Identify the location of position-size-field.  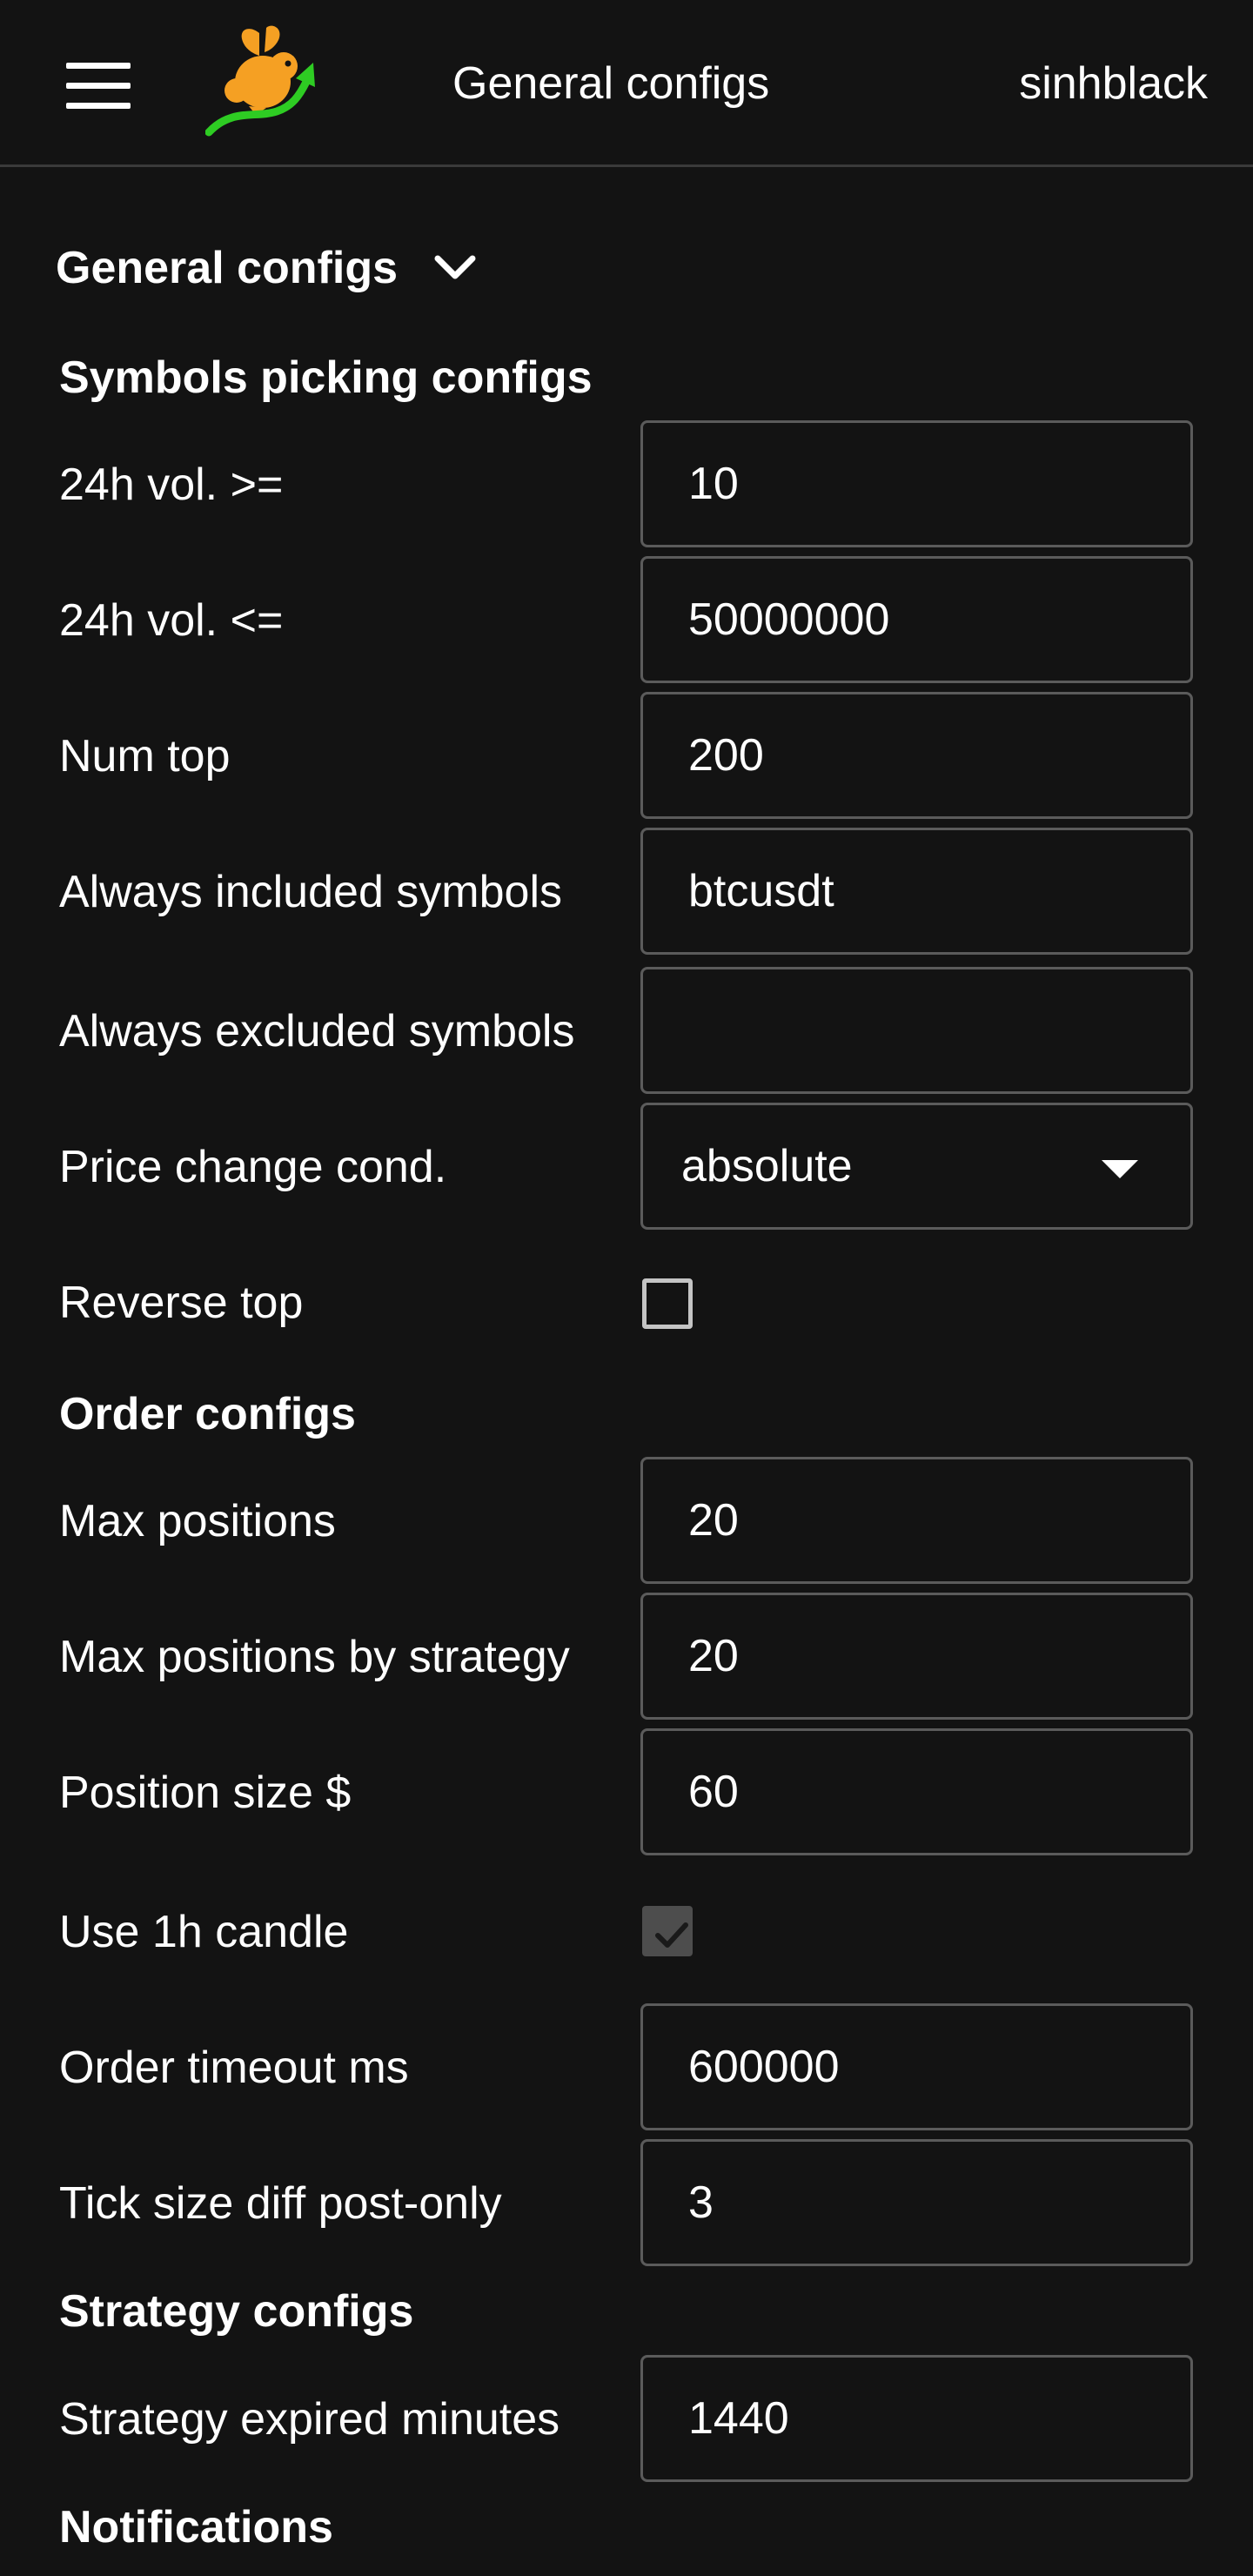
(916, 1792).